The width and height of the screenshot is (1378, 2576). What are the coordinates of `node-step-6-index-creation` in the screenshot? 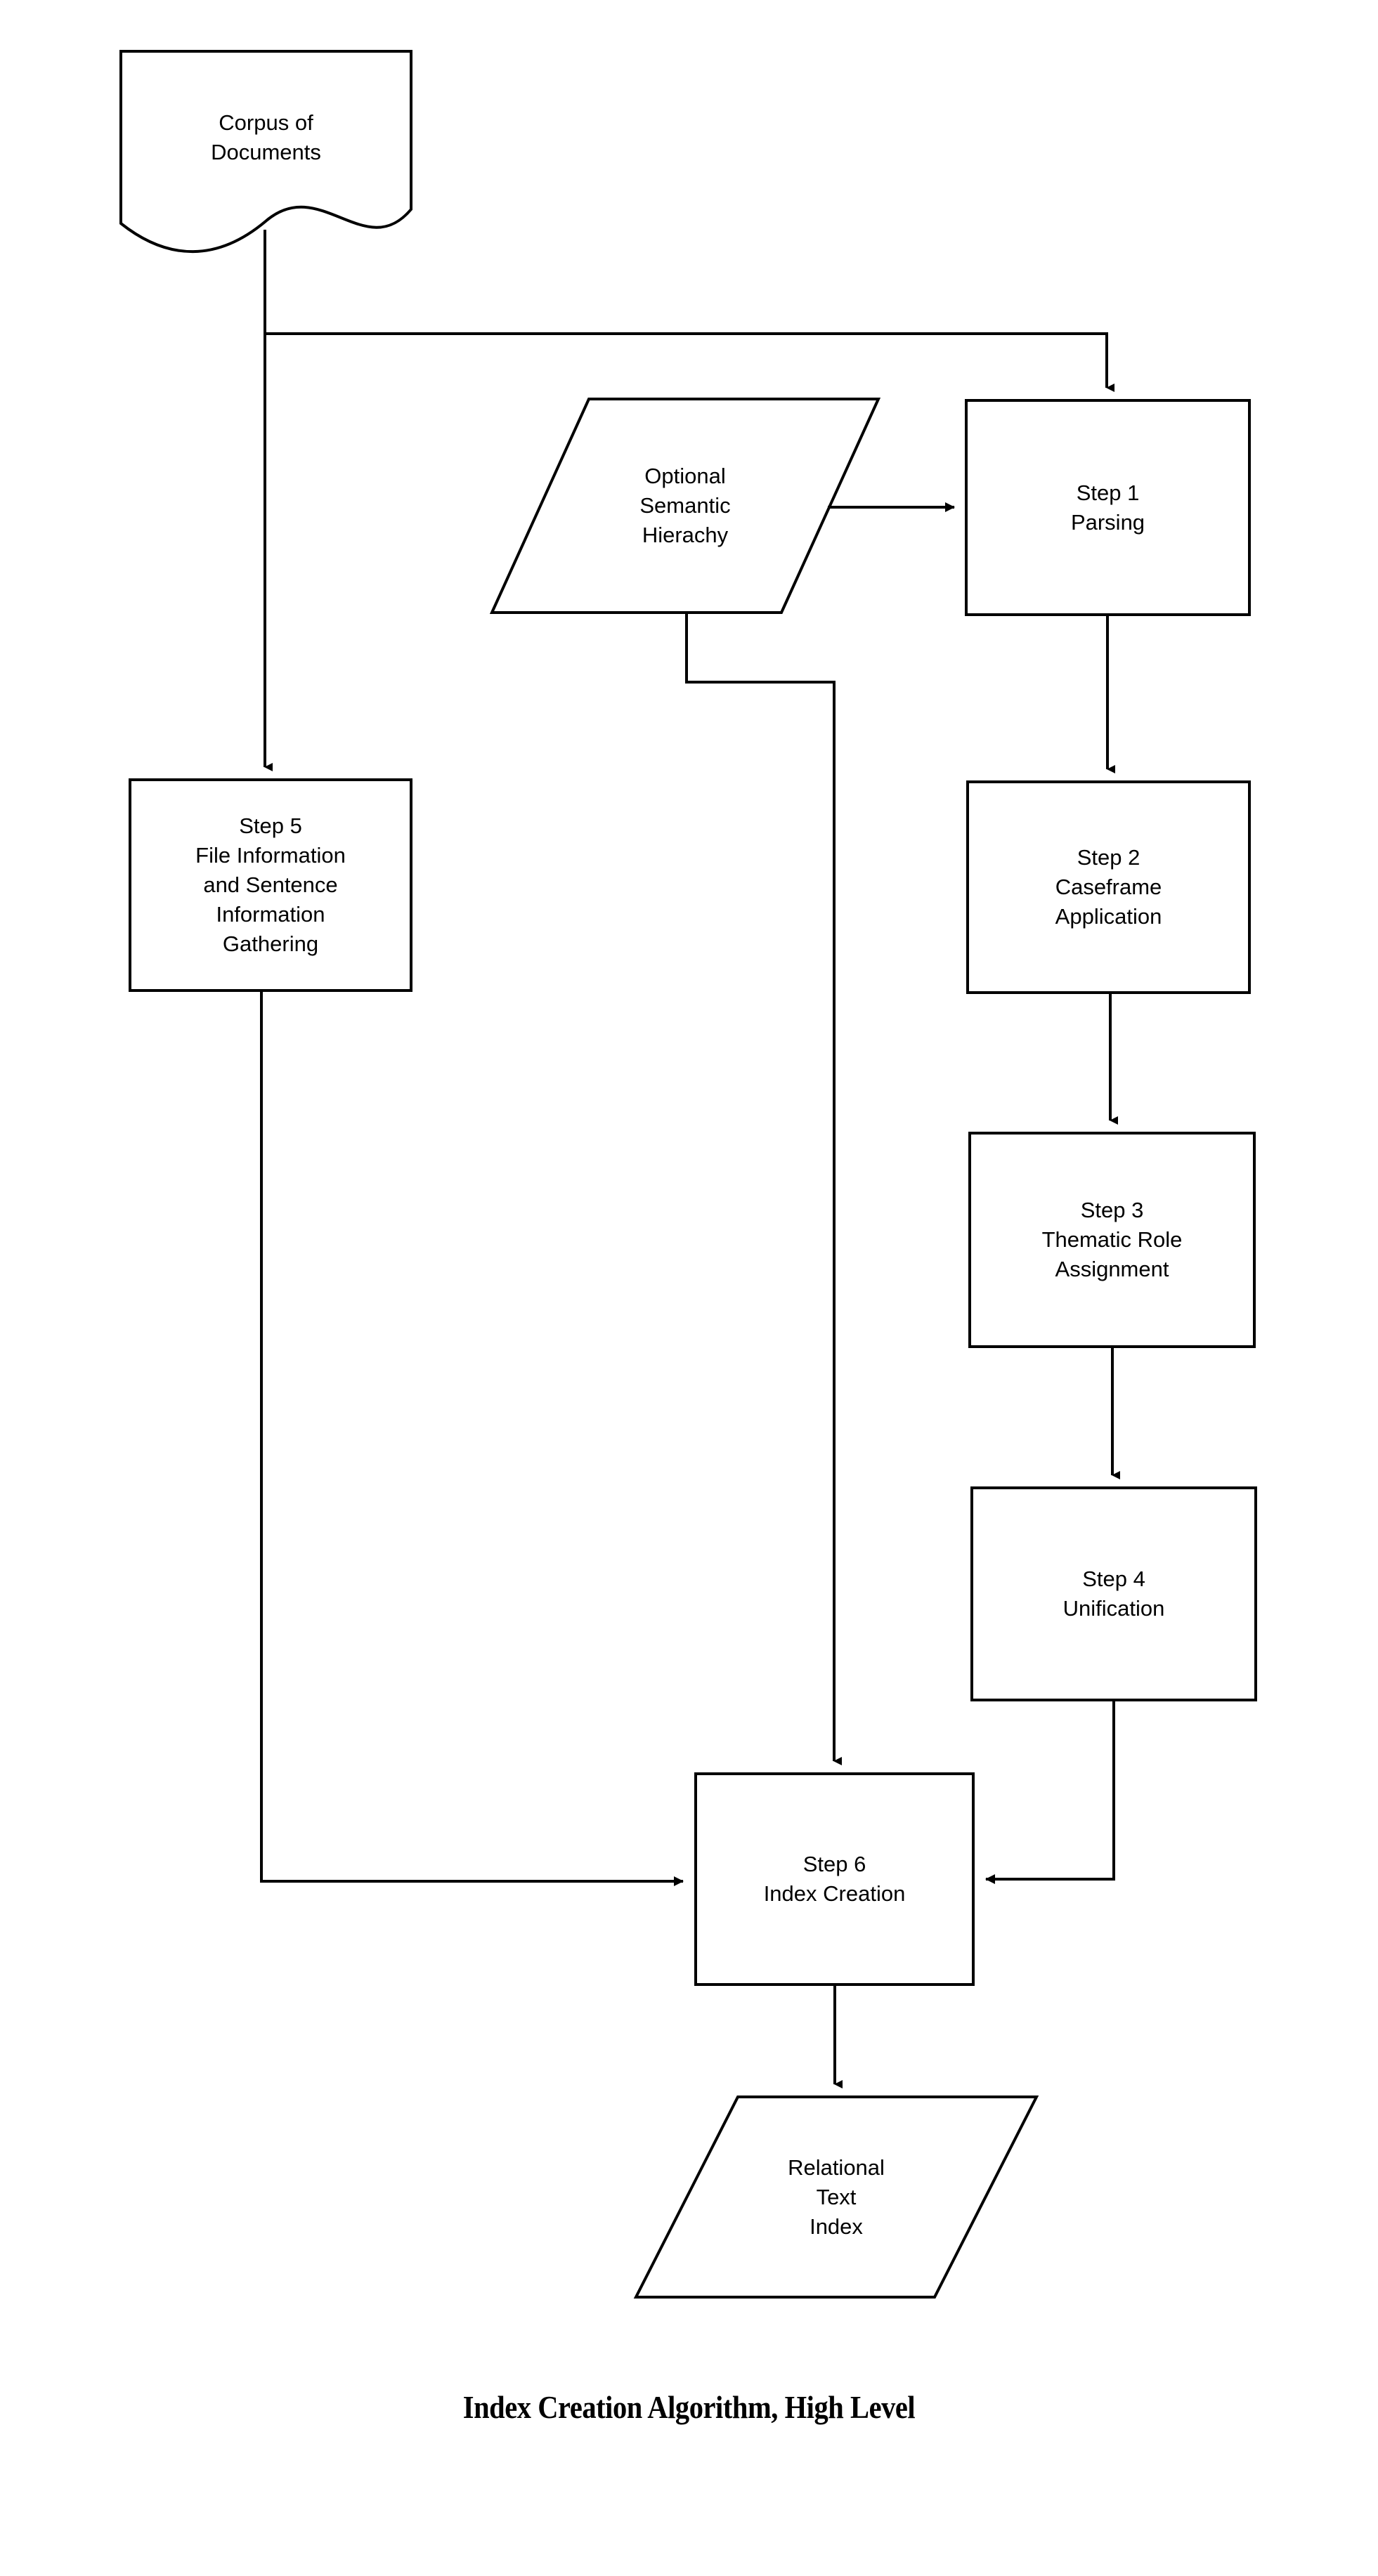 It's located at (835, 1879).